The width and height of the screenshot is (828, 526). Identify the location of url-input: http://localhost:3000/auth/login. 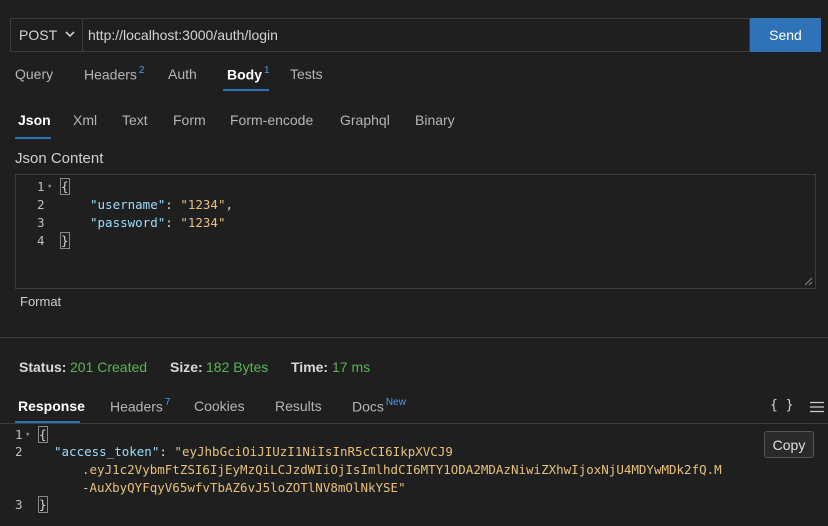
(416, 35).